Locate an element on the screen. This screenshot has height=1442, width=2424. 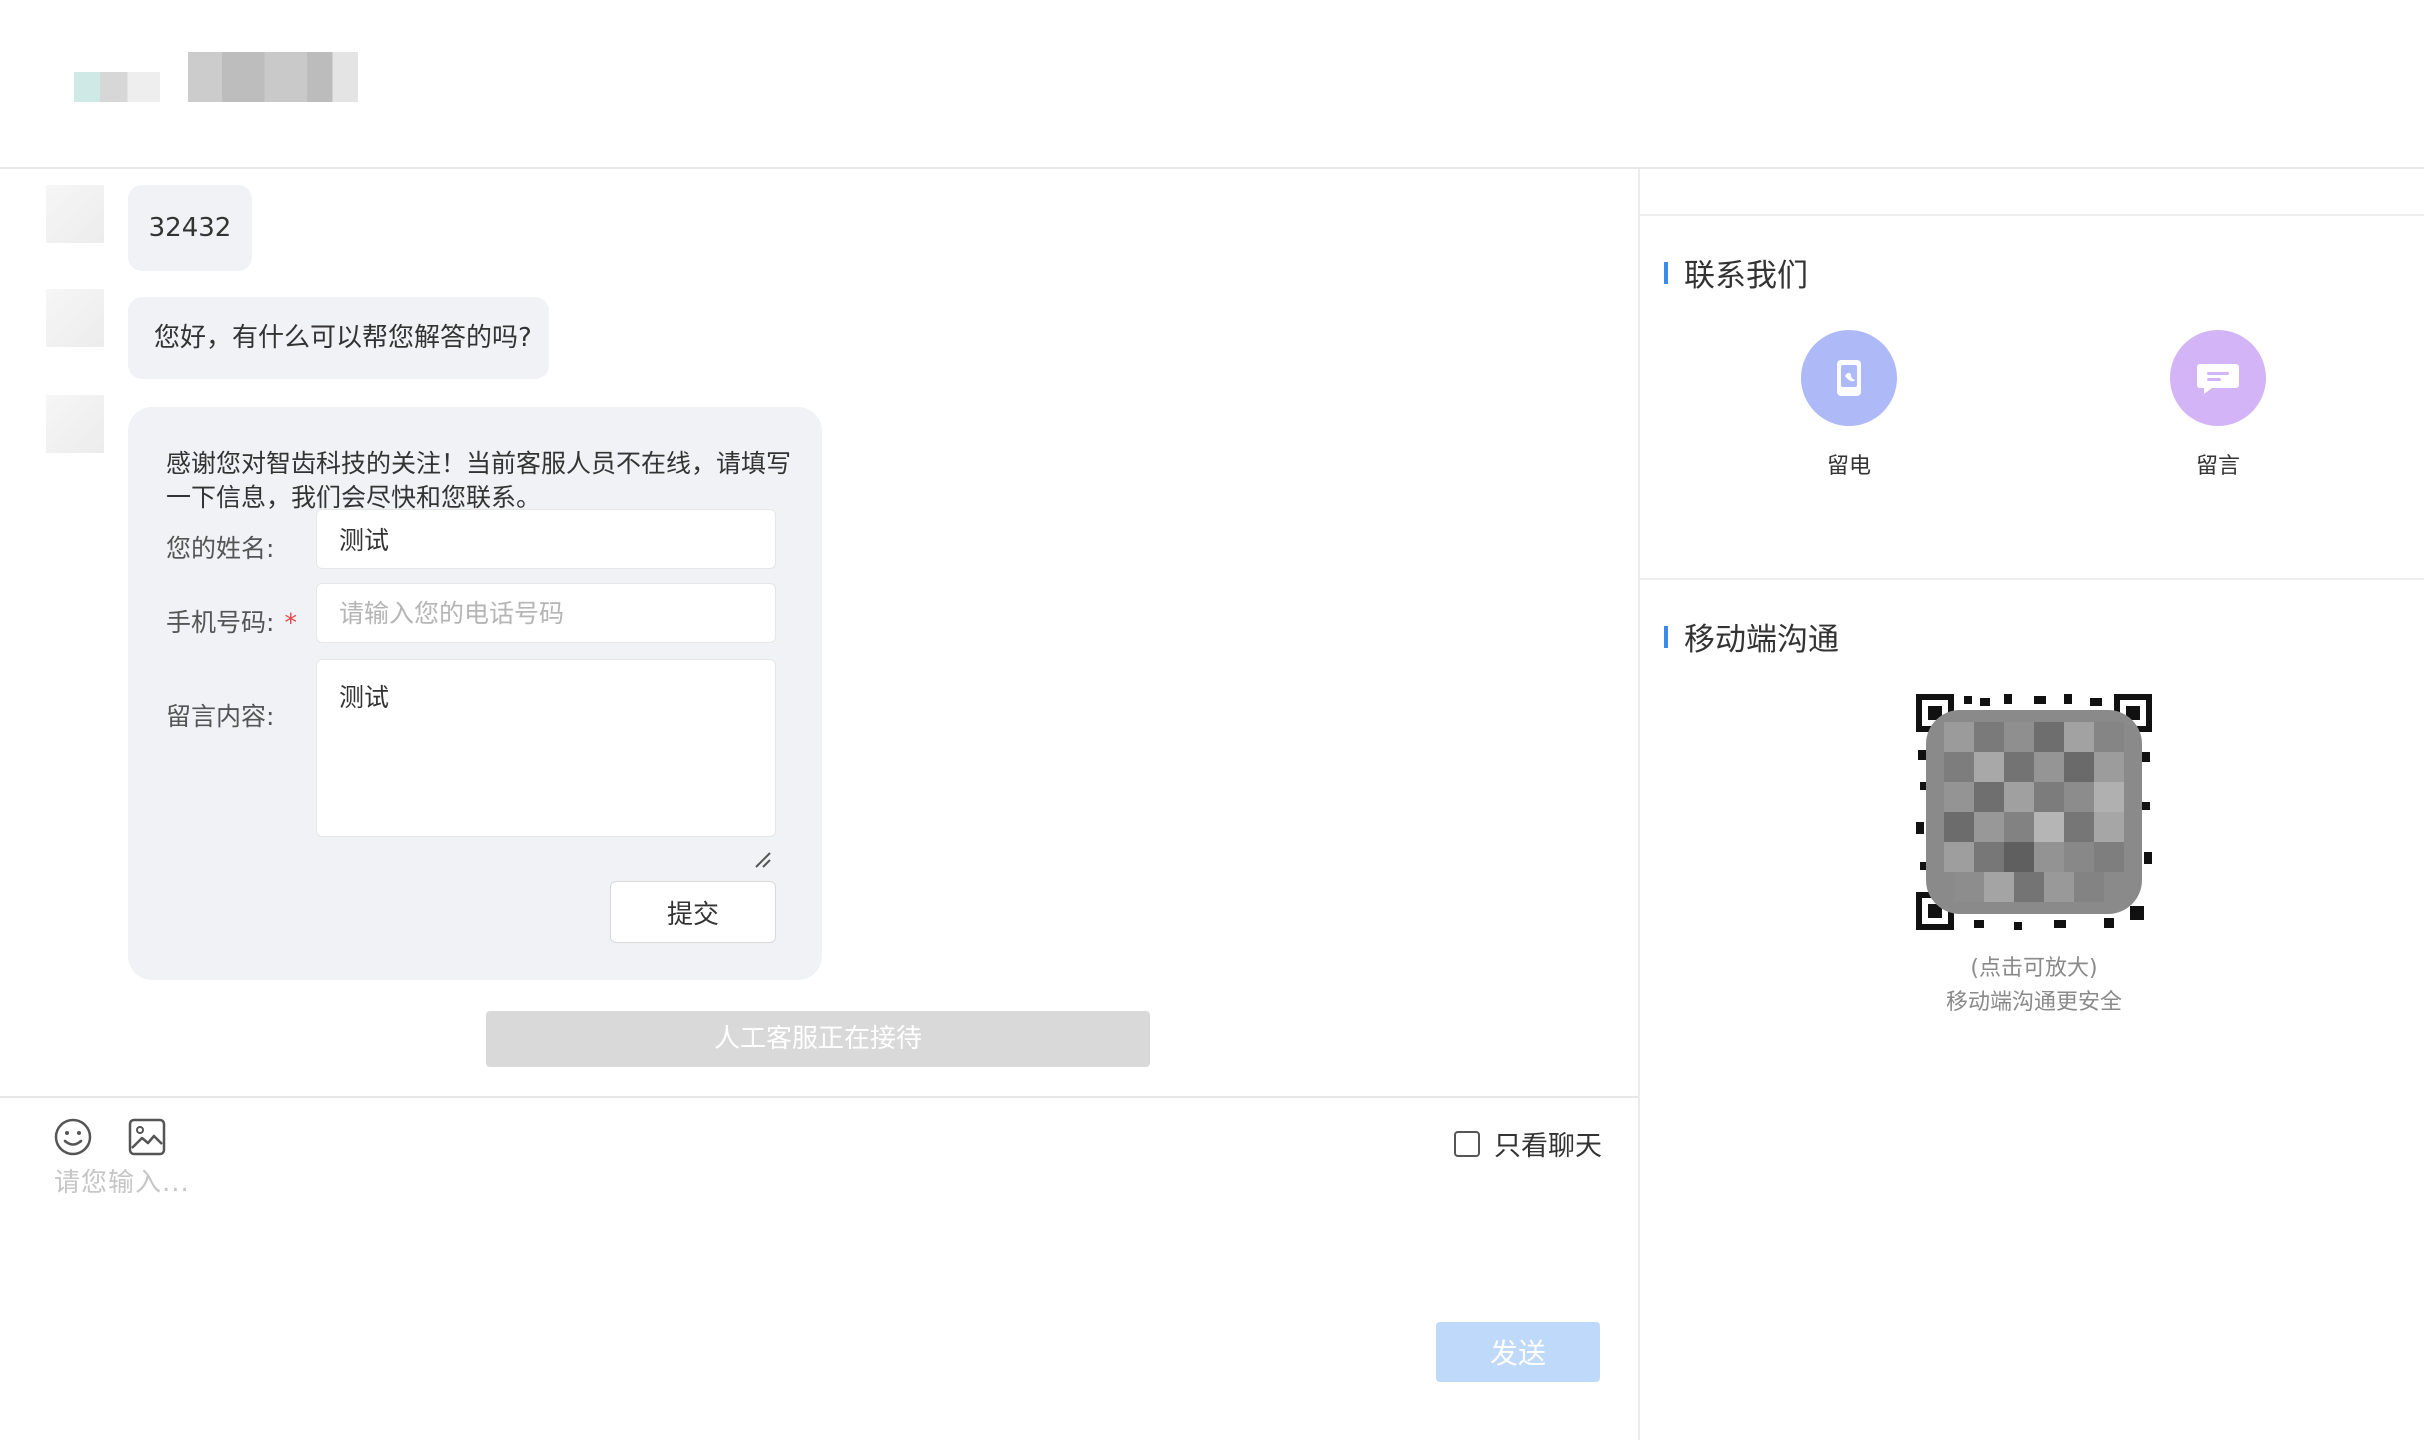
leave-phone-label: 留电 is located at coordinates (1848, 466).